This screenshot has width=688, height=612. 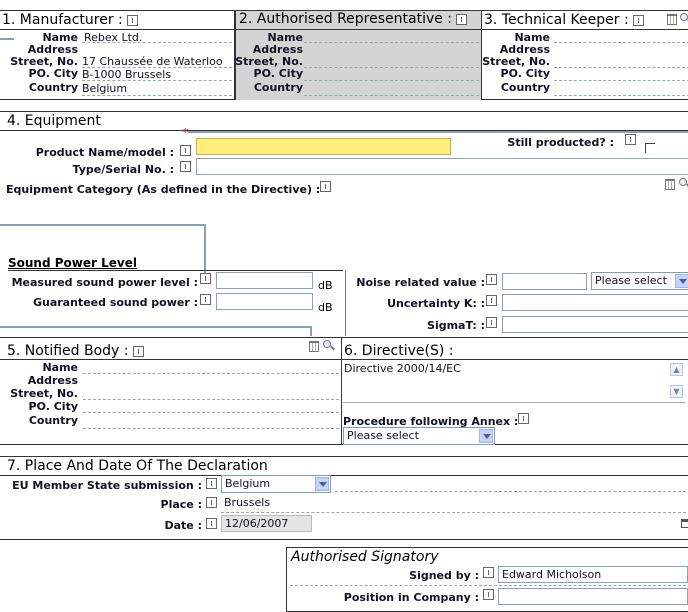 I want to click on place-date-section: 7. Place And Date Of The Declaration, so click(x=344, y=498).